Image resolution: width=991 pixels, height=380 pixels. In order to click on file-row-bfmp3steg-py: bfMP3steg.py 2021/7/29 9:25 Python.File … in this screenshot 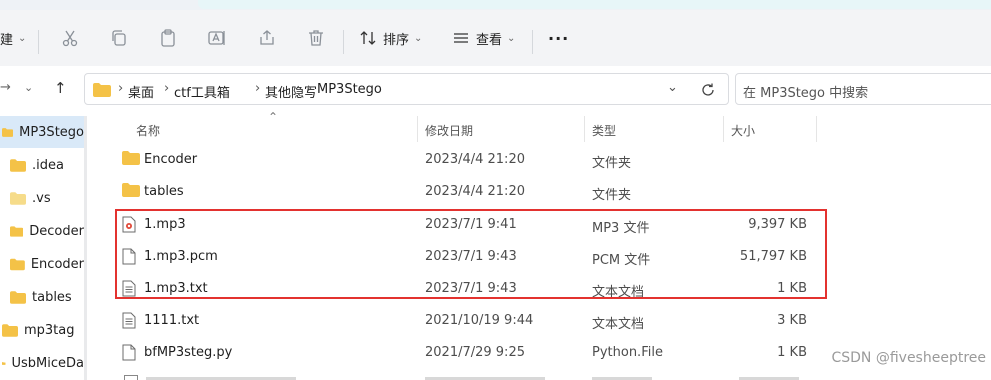, I will do `click(460, 353)`.